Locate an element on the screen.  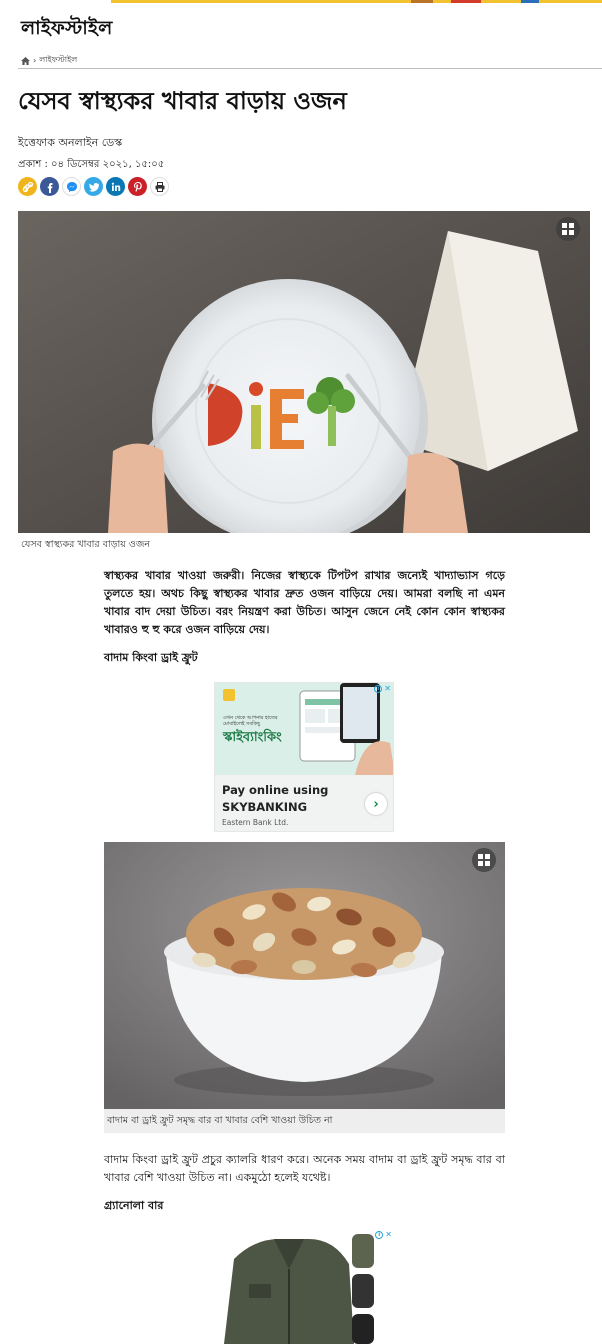
subheading-granola: গ্র্যানোলা বার is located at coordinates (134, 1205).